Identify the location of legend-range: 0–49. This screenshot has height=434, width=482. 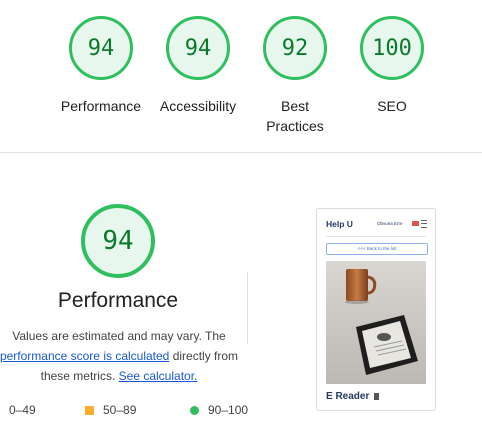
(22, 410).